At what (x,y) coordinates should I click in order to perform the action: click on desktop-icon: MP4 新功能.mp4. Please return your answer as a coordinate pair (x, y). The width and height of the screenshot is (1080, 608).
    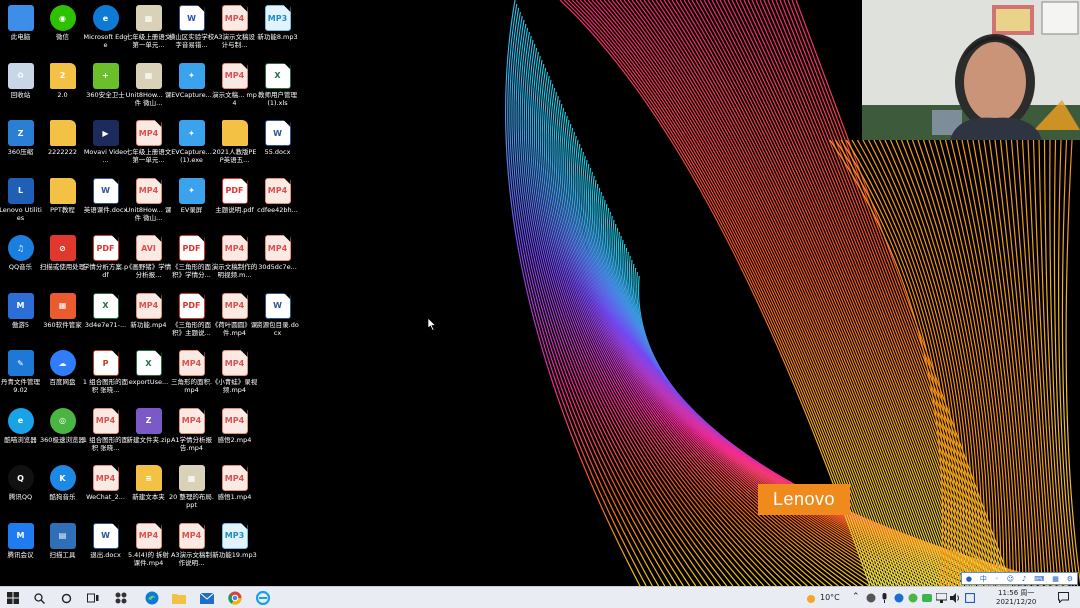
    Looking at the image, I should click on (148, 319).